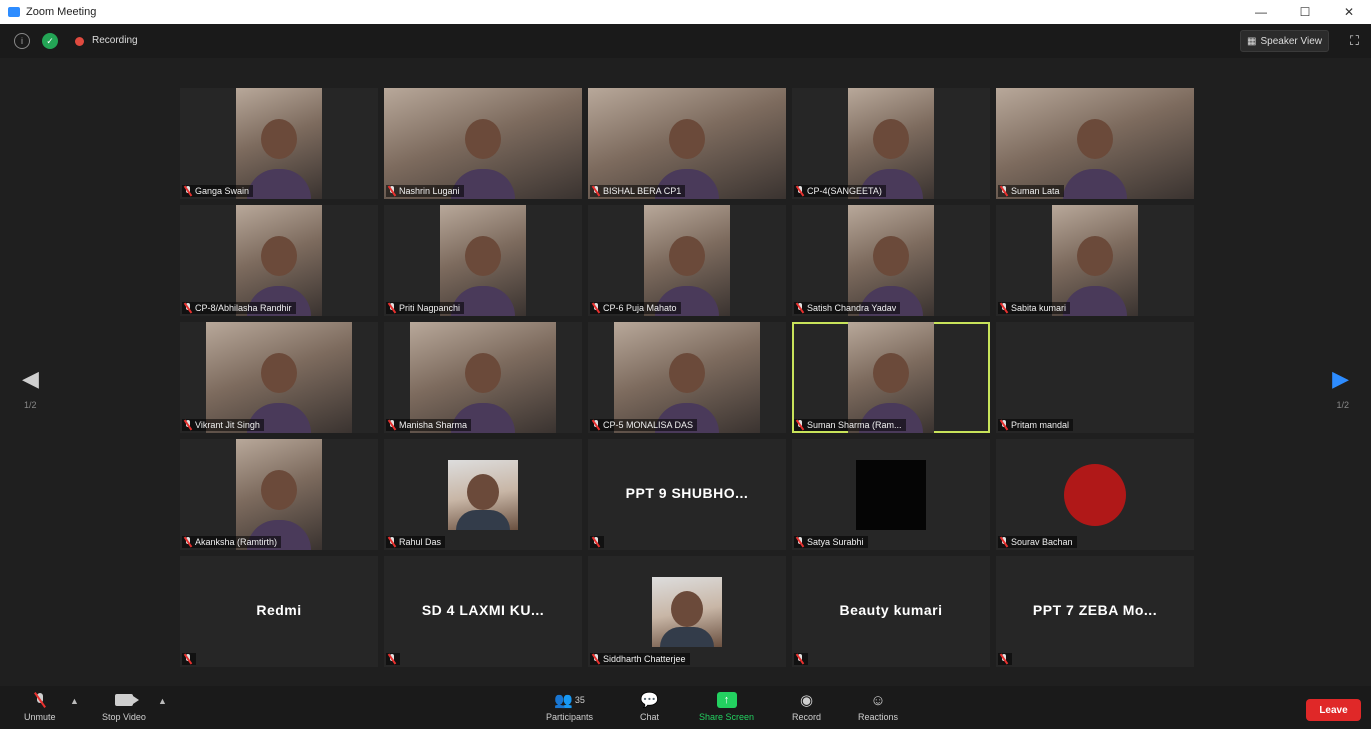 This screenshot has width=1371, height=729. What do you see at coordinates (891, 611) in the screenshot?
I see `participant-tile: Beauty kumari` at bounding box center [891, 611].